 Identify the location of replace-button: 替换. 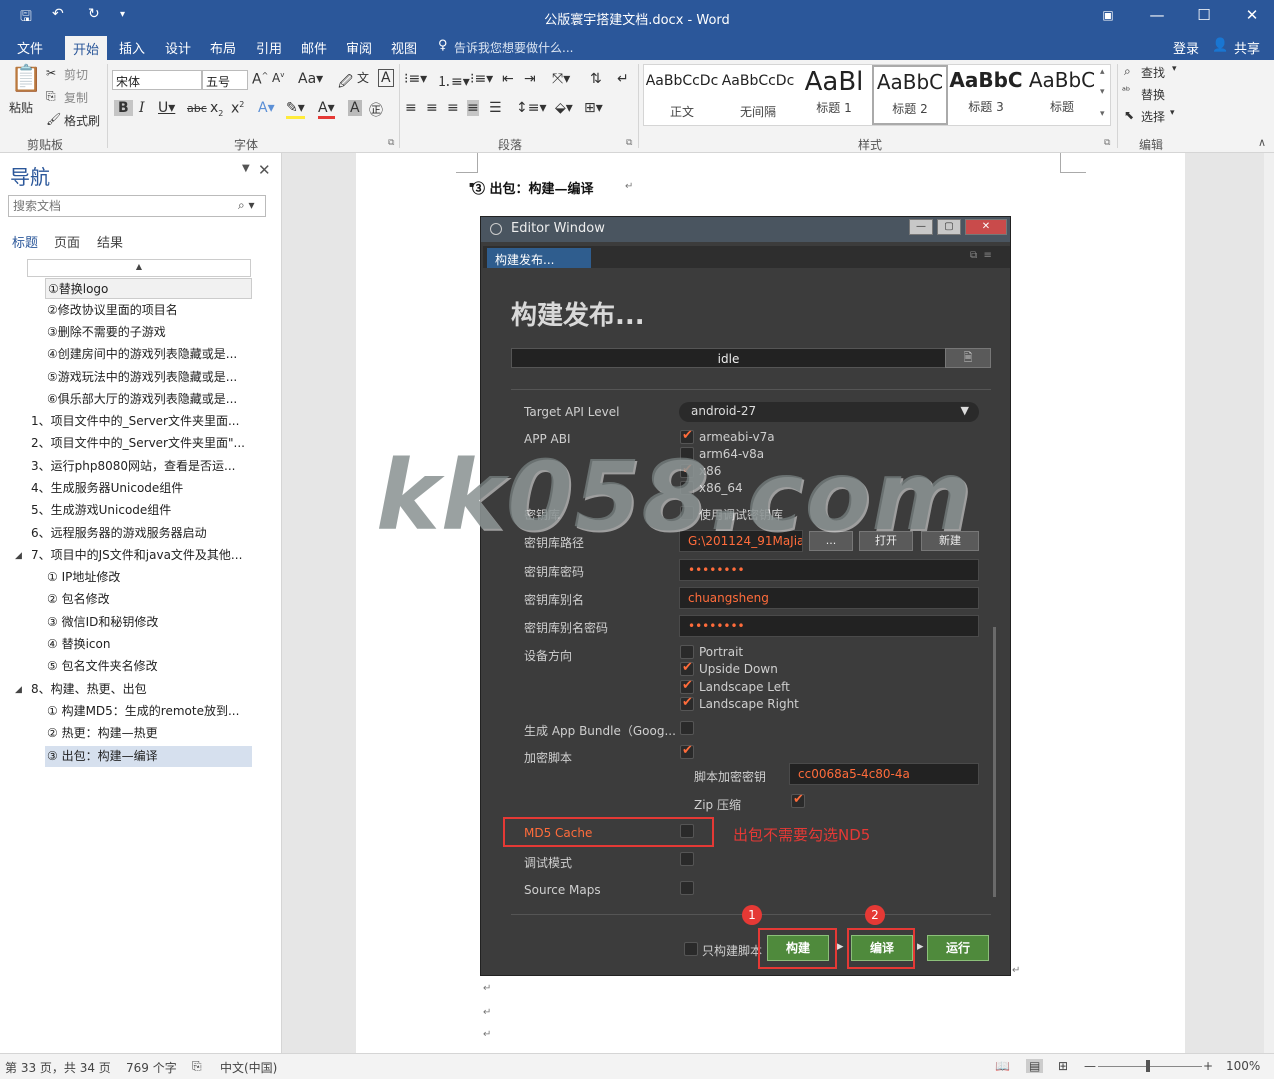
(1153, 94).